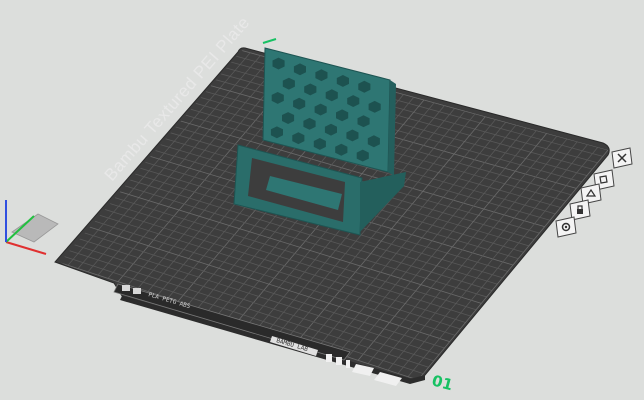 Image resolution: width=644 pixels, height=400 pixels. I want to click on strip-icon-e, so click(348, 364).